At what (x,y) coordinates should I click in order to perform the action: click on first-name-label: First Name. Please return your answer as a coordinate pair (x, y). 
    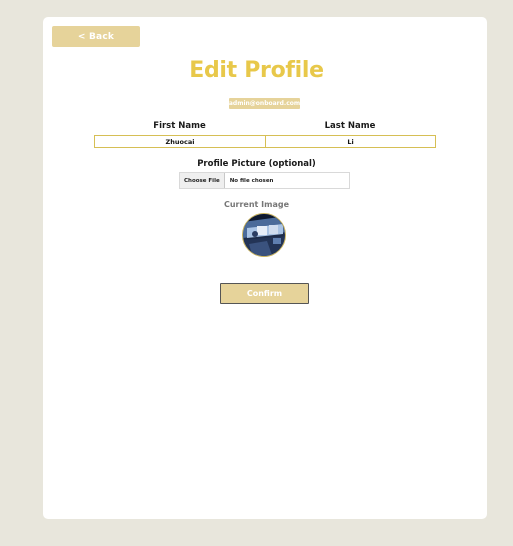
    Looking at the image, I should click on (179, 126).